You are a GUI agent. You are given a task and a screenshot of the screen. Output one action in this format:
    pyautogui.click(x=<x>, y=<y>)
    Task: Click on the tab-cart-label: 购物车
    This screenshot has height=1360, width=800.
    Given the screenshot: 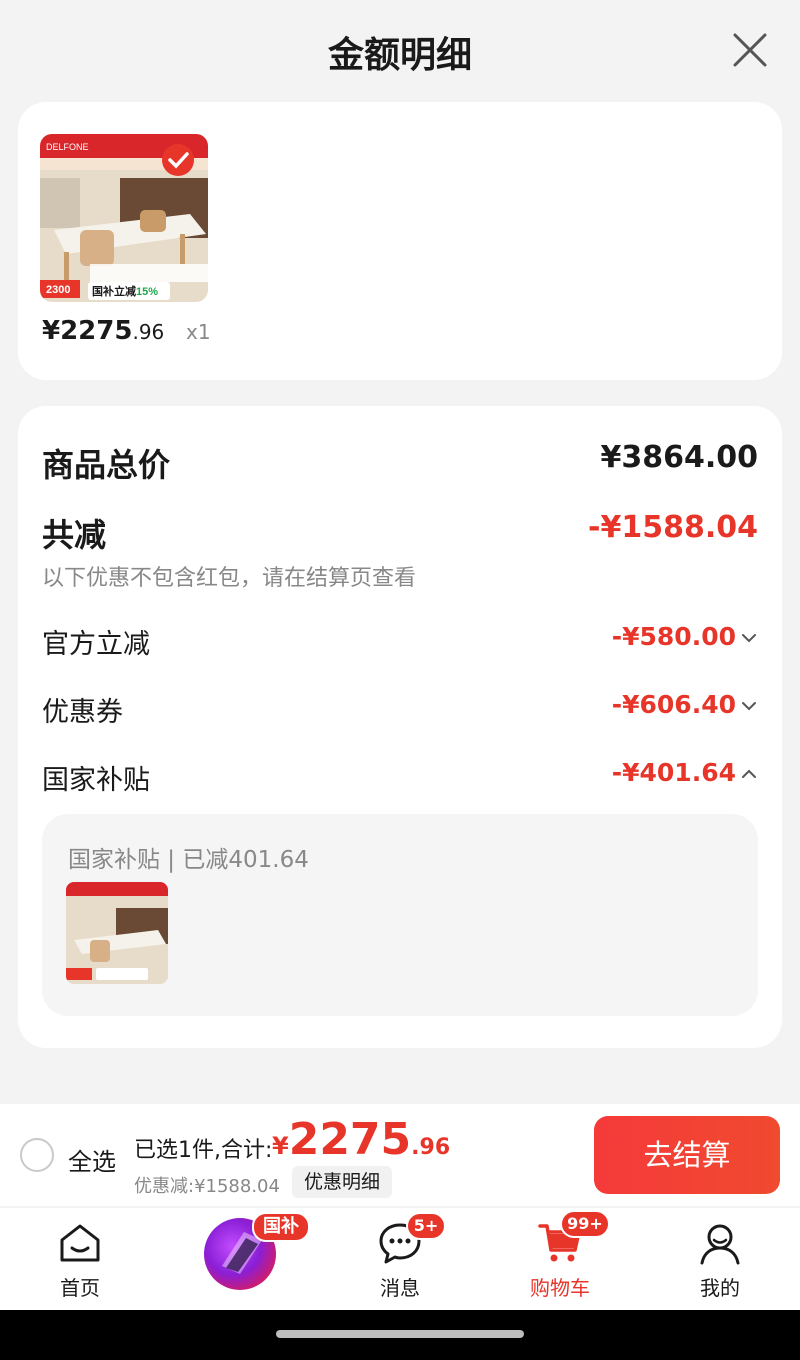 What is the action you would take?
    pyautogui.click(x=560, y=1288)
    